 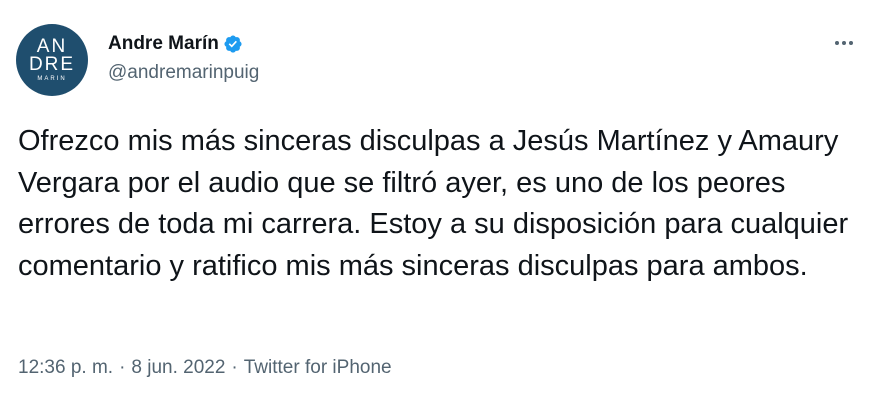 What do you see at coordinates (65, 368) in the screenshot?
I see `tweet-time: 12:36 p. m.` at bounding box center [65, 368].